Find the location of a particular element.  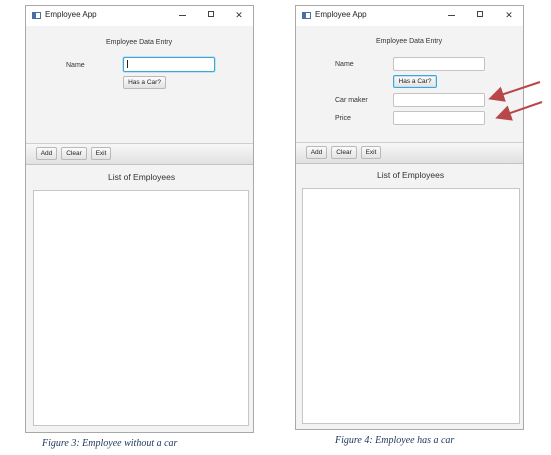

price-label: Price is located at coordinates (343, 118).